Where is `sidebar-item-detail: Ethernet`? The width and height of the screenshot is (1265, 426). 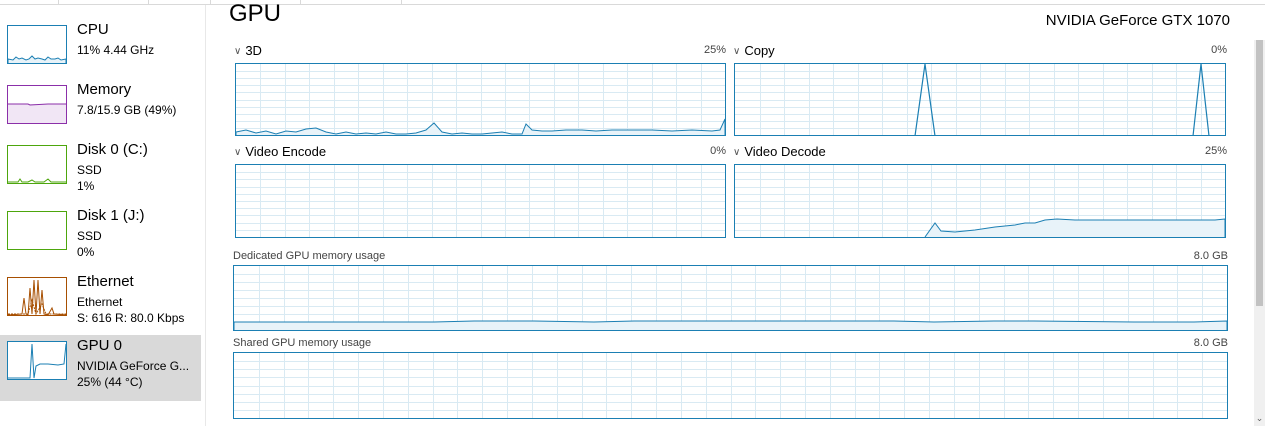
sidebar-item-detail: Ethernet is located at coordinates (100, 302).